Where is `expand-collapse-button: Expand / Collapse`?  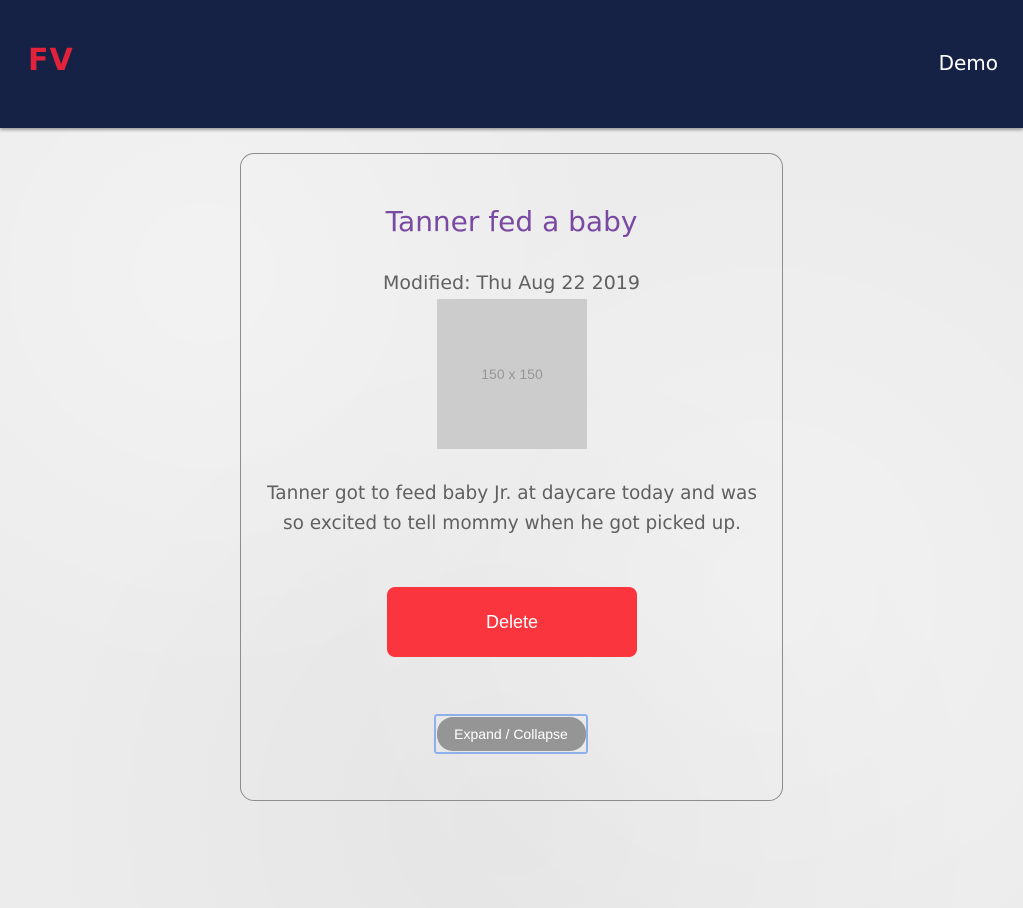
expand-collapse-button: Expand / Collapse is located at coordinates (511, 734).